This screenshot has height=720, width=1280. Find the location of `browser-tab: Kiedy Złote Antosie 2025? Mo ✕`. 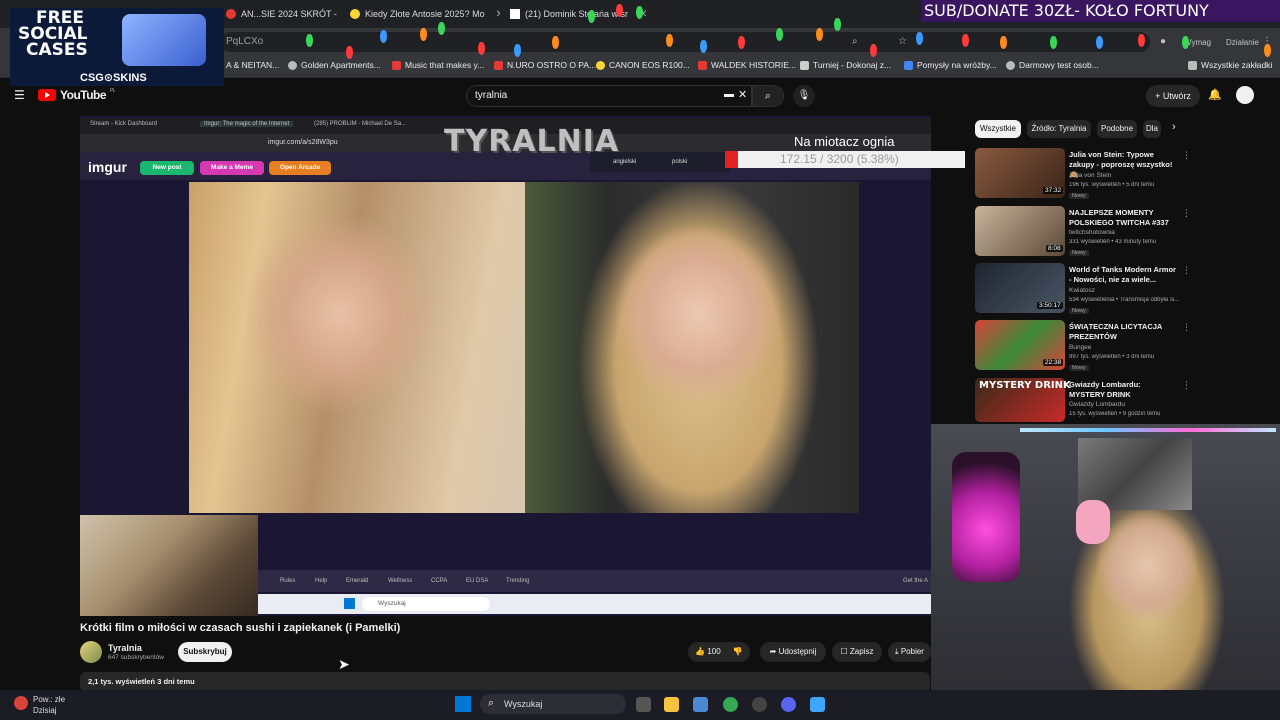

browser-tab: Kiedy Złote Antosie 2025? Mo ✕ is located at coordinates (425, 14).